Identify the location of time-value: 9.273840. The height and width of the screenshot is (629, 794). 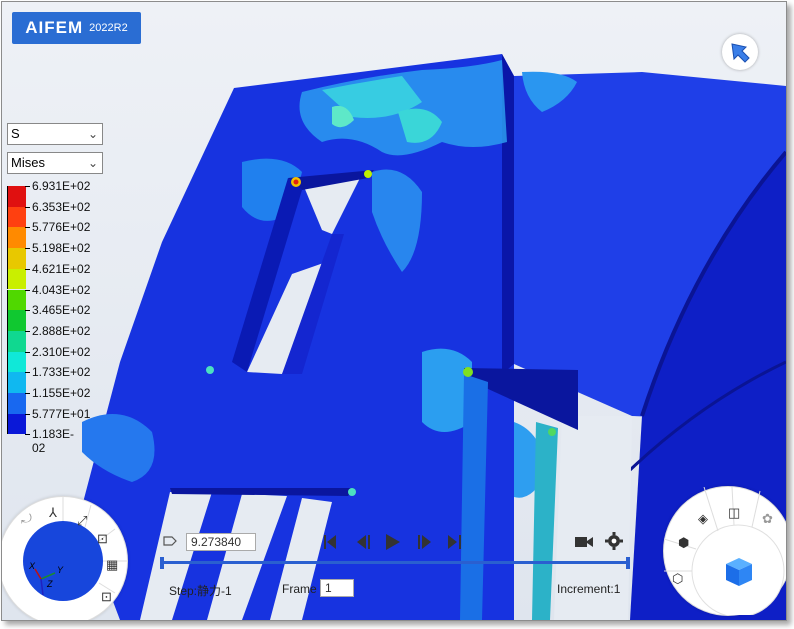
(216, 542).